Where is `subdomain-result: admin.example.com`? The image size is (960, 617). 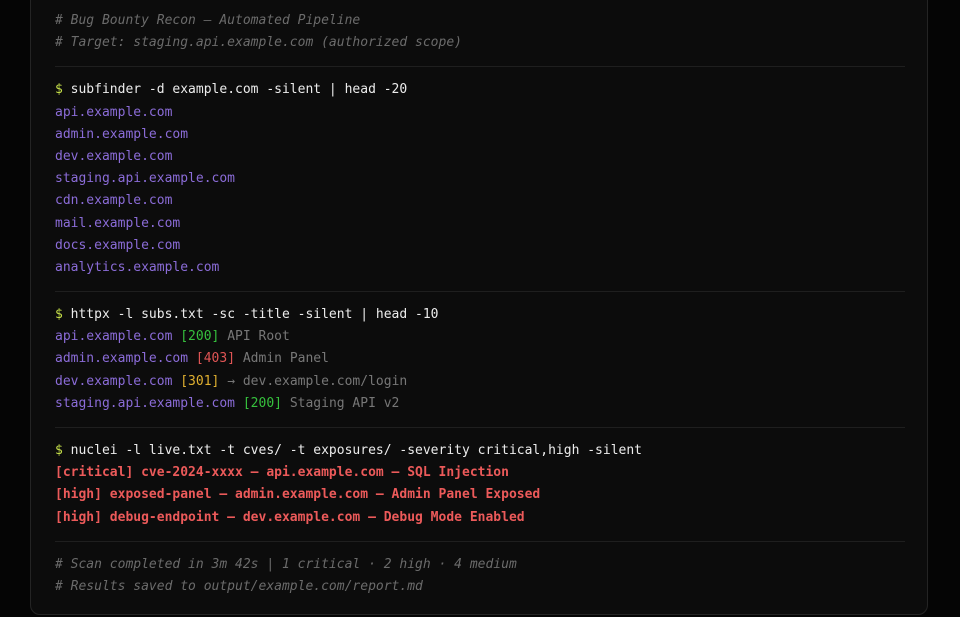
subdomain-result: admin.example.com is located at coordinates (122, 134).